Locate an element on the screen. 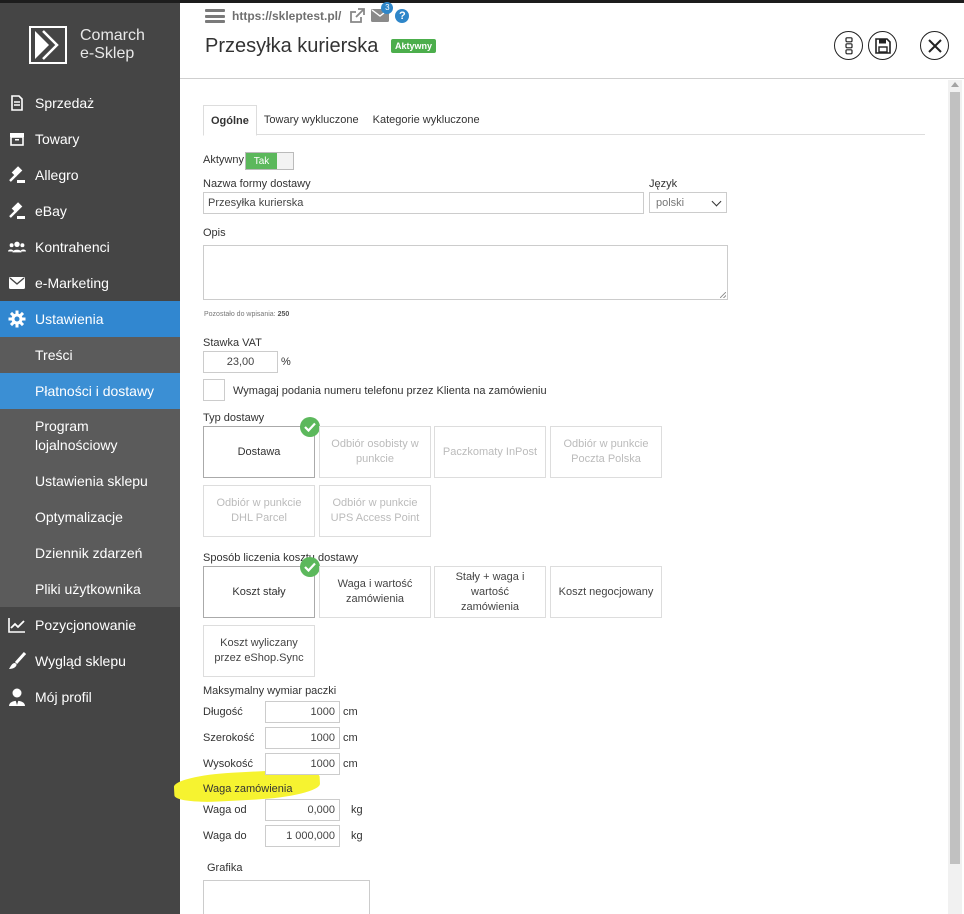 The width and height of the screenshot is (964, 914). cost-method-eshop-sync: Koszt wyliczany przez eShop.Sync is located at coordinates (259, 651).